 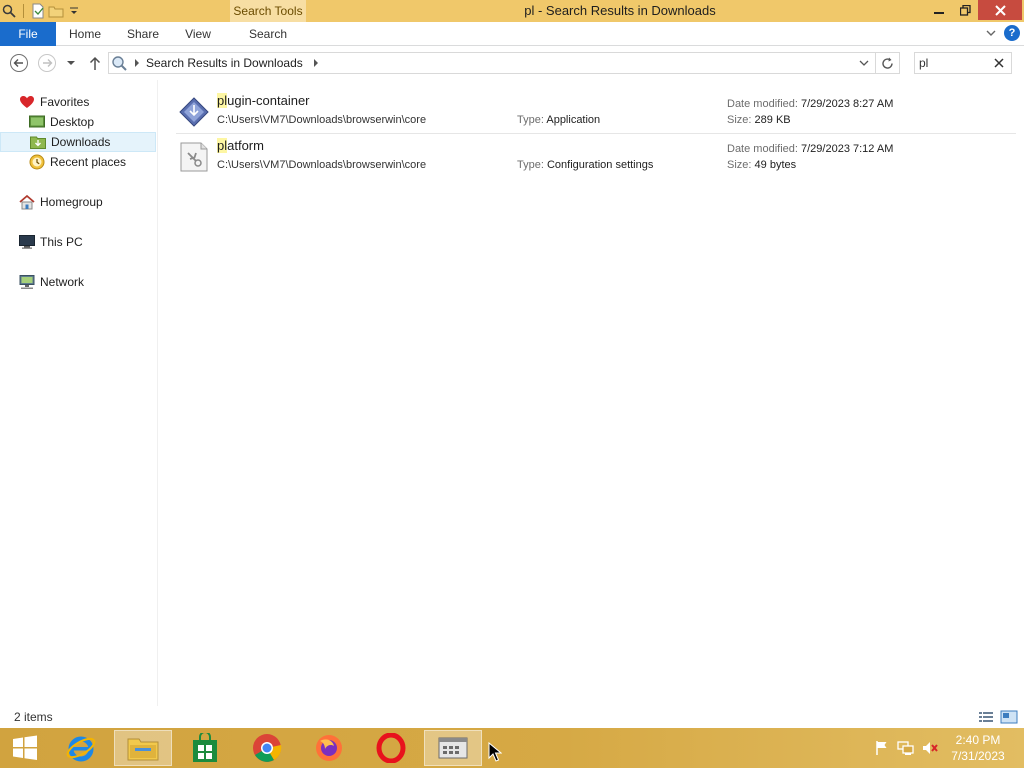 I want to click on computer-icon, so click(x=27, y=242).